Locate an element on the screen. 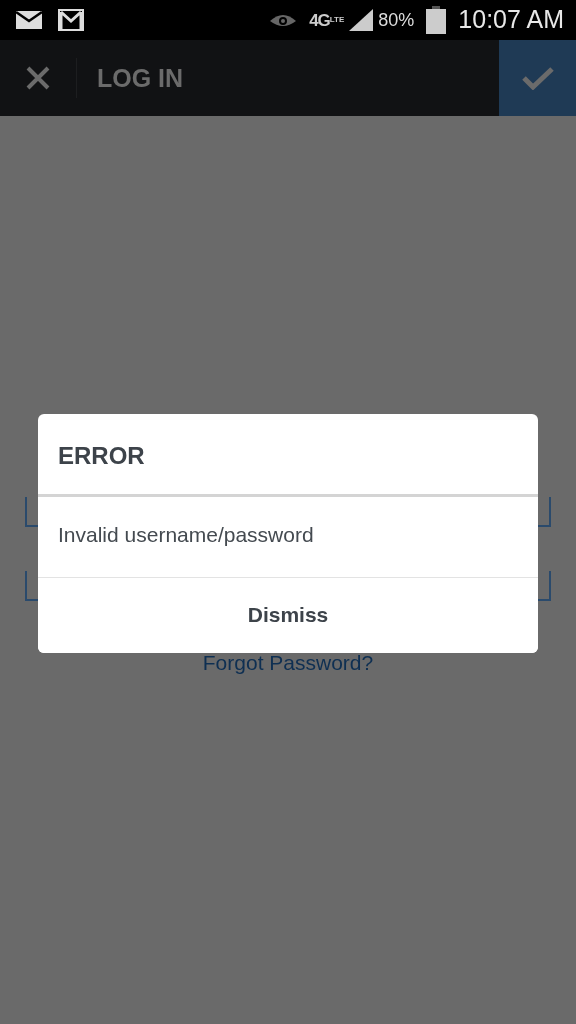 The height and width of the screenshot is (1024, 576). network-type: 4G$^{LTE}$ is located at coordinates (327, 20).